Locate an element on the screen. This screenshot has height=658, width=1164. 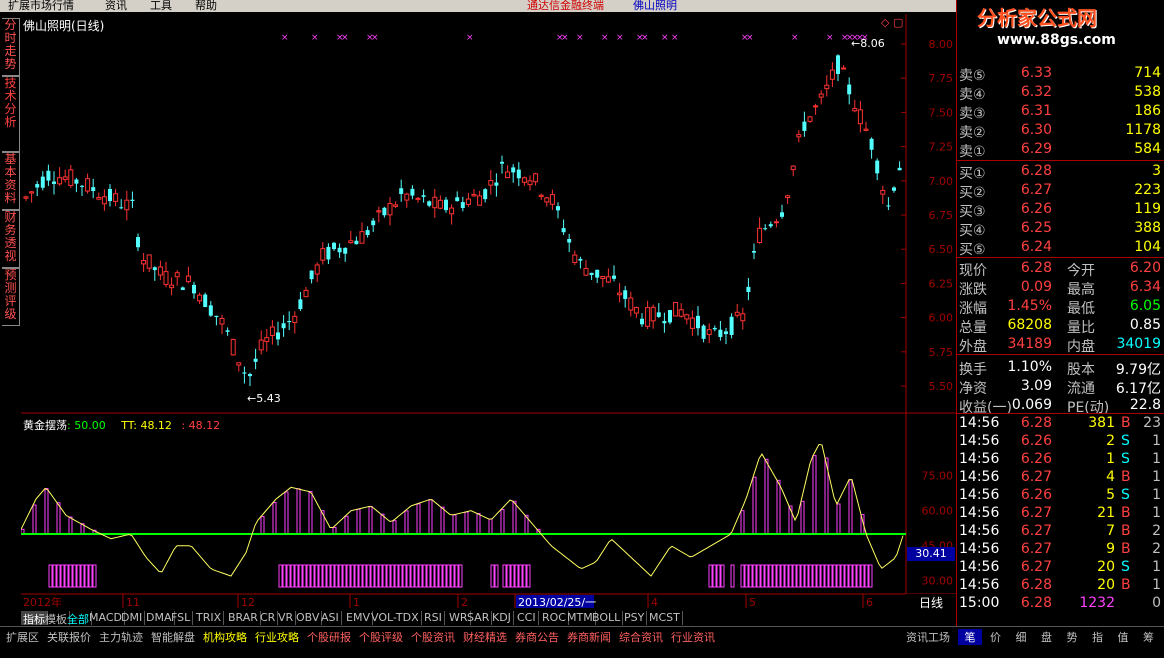
indicator-tab: BRAR is located at coordinates (243, 618).